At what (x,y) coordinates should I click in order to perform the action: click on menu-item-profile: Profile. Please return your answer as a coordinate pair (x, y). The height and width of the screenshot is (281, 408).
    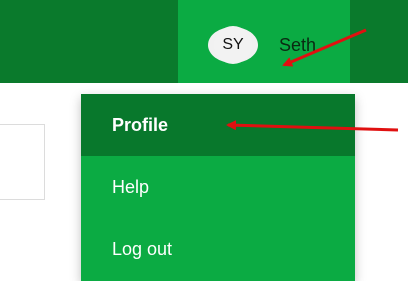
    Looking at the image, I should click on (218, 125).